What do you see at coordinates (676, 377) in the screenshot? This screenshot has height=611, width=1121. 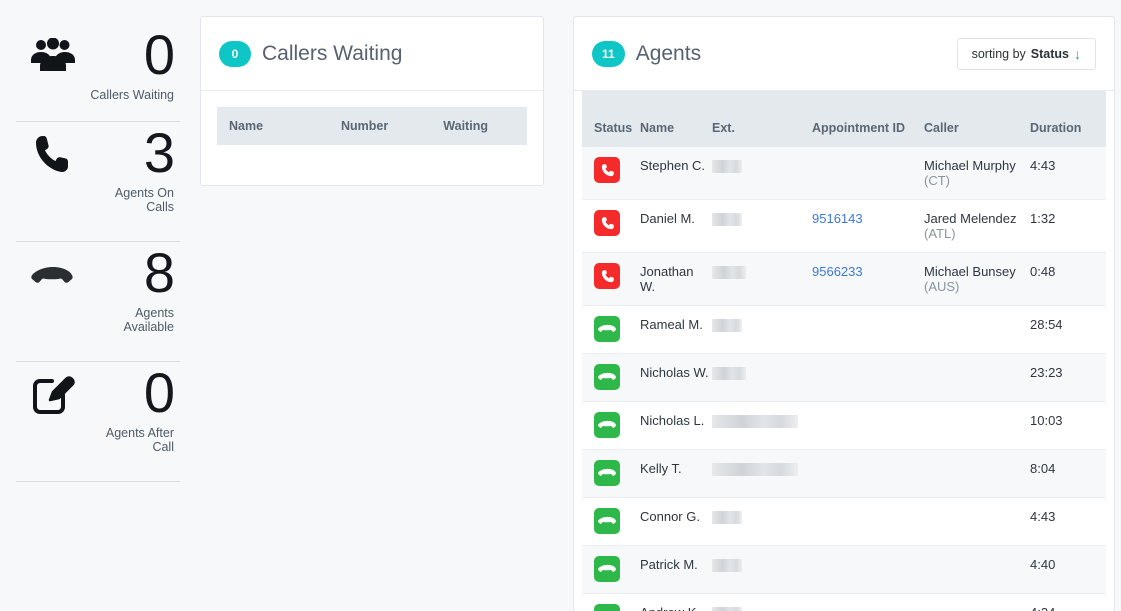 I see `agent-name: Nicholas W.` at bounding box center [676, 377].